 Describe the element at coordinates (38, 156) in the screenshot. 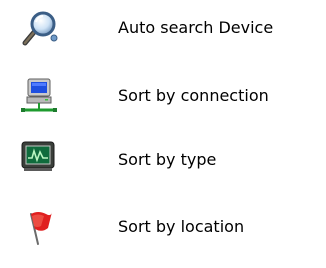

I see `monitor-waveform-icon` at that location.